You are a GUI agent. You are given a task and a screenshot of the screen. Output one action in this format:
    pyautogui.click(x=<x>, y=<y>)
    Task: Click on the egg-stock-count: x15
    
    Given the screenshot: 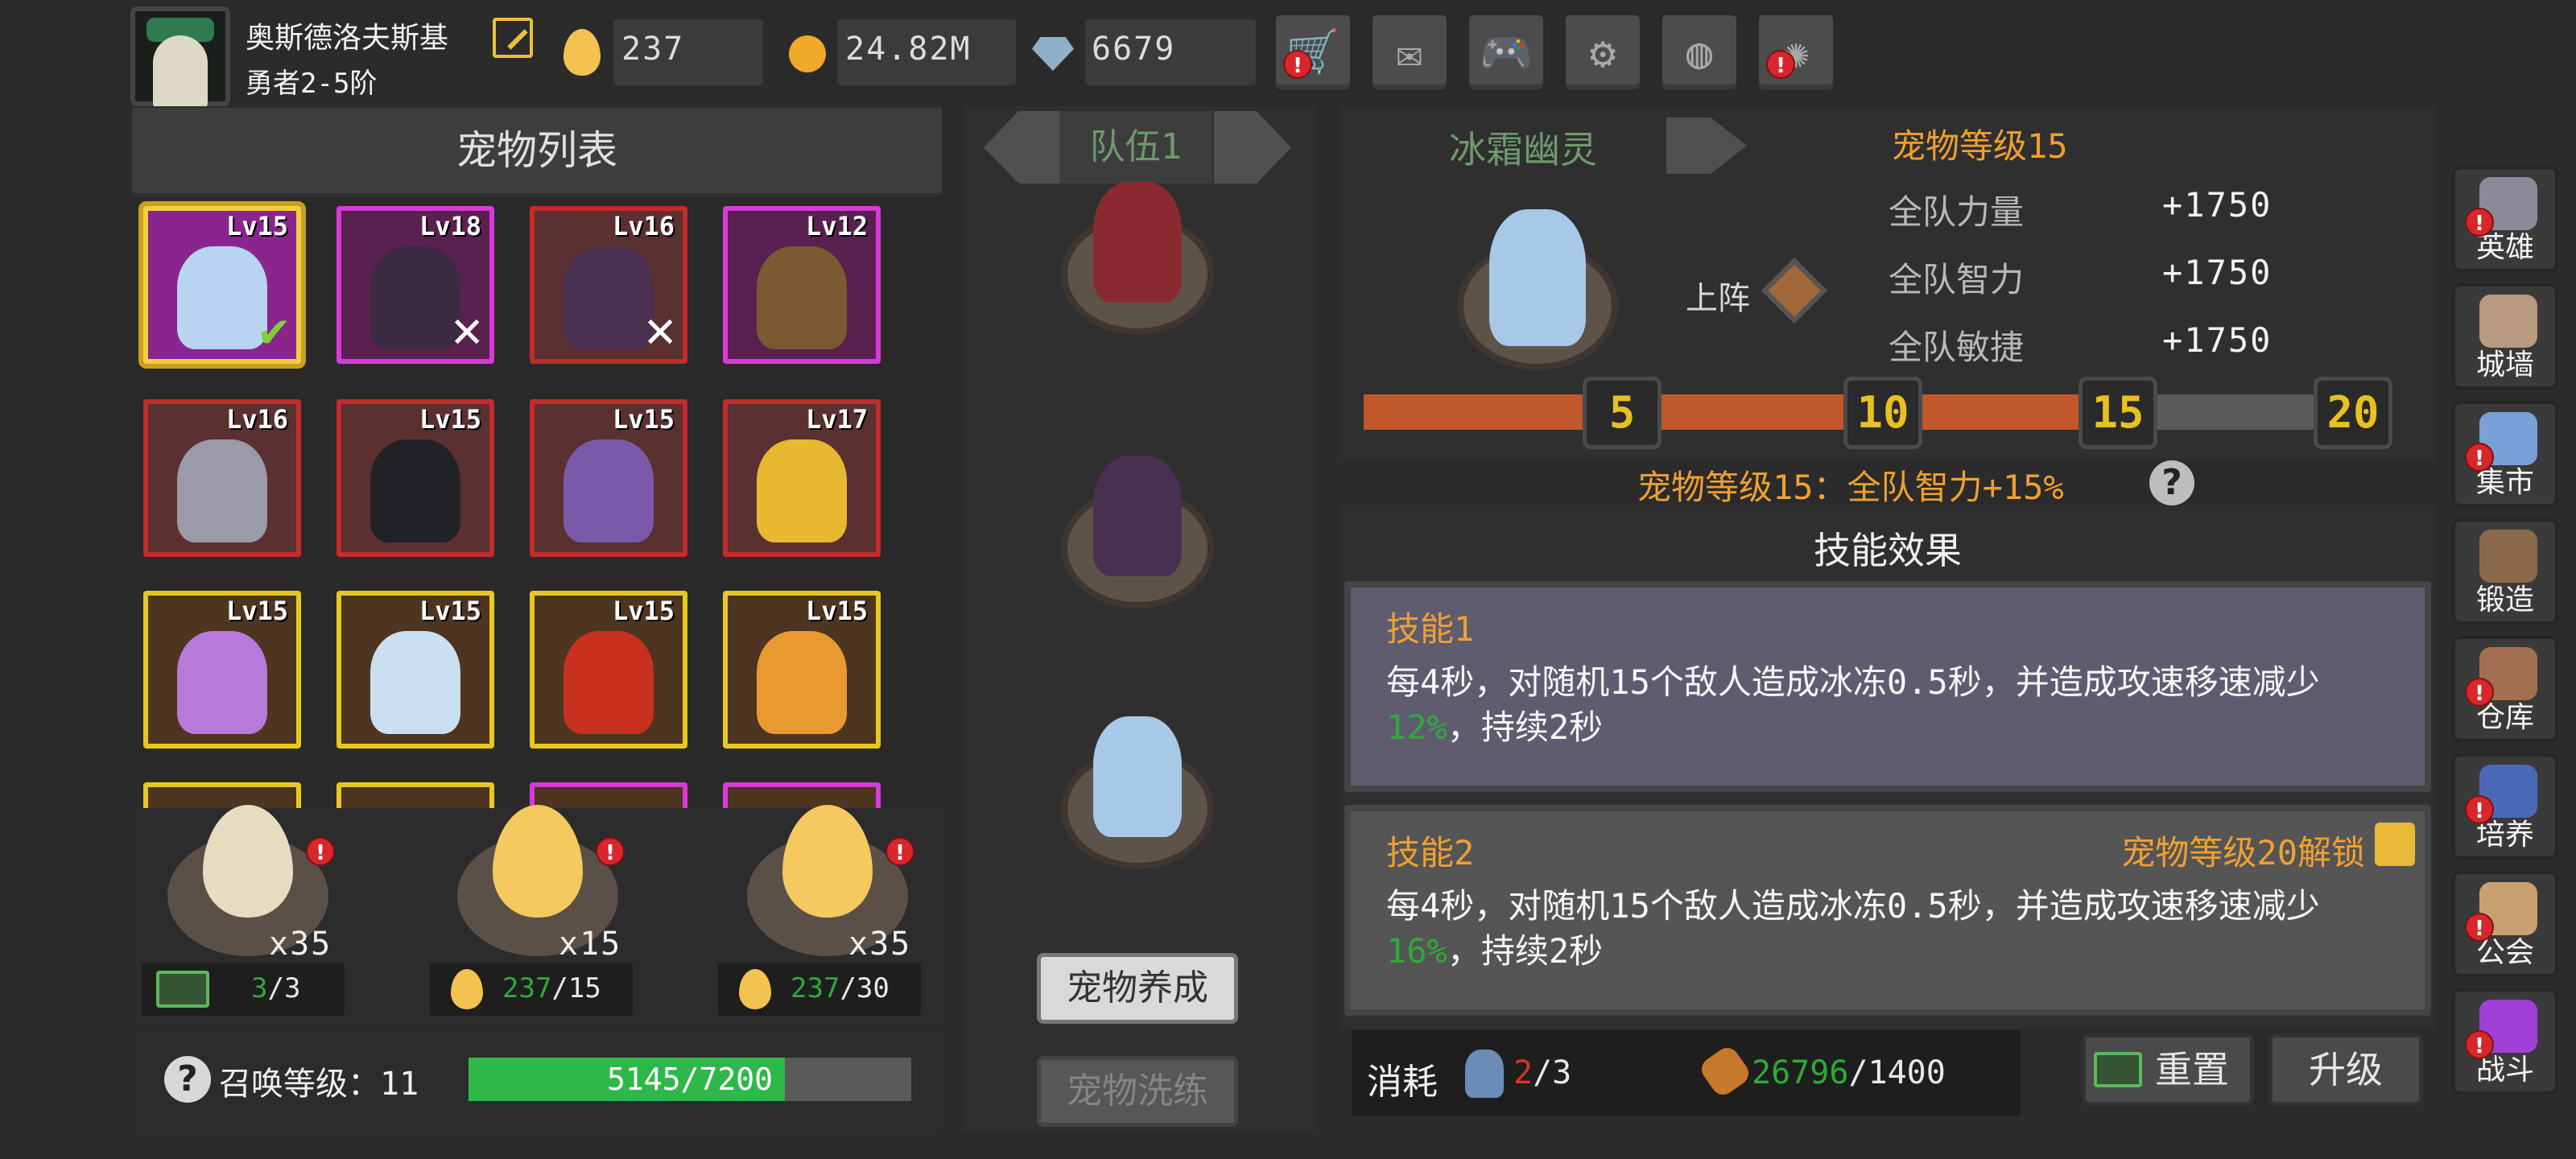 What is the action you would take?
    pyautogui.click(x=590, y=944)
    